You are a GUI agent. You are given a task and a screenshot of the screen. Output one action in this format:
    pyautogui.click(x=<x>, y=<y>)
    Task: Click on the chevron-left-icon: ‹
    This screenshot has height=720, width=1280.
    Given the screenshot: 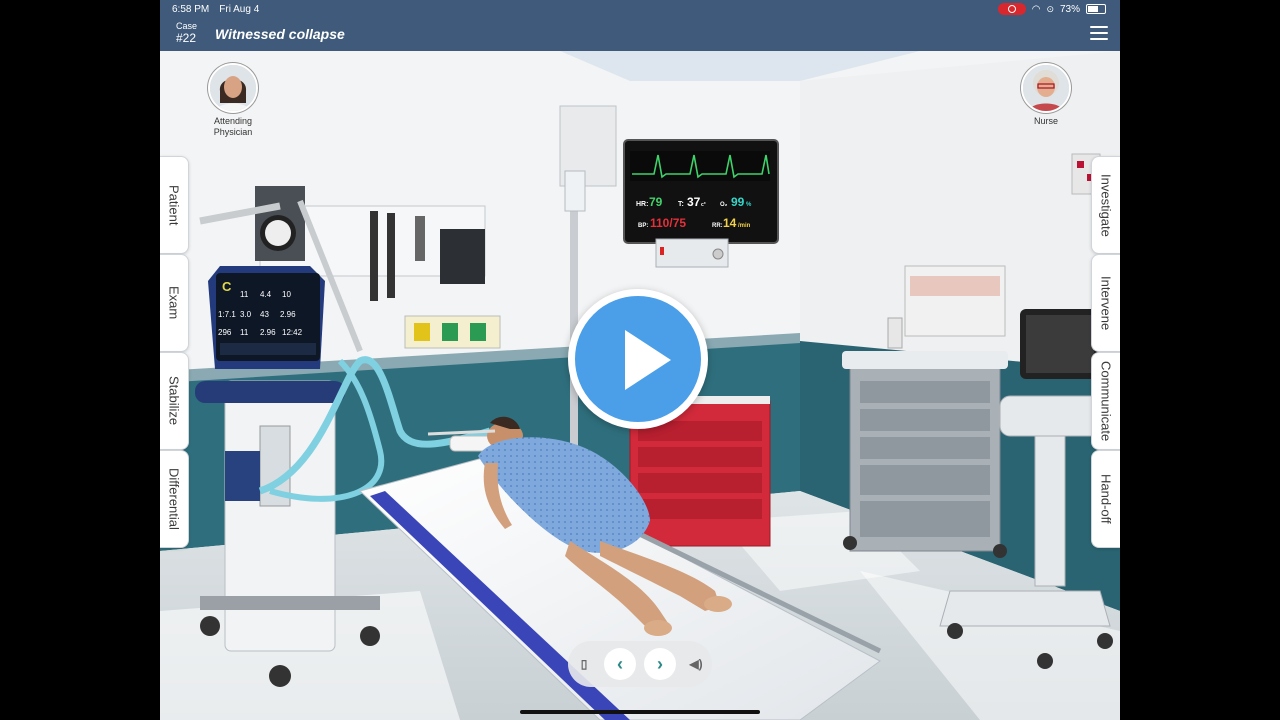 What is the action you would take?
    pyautogui.click(x=620, y=663)
    